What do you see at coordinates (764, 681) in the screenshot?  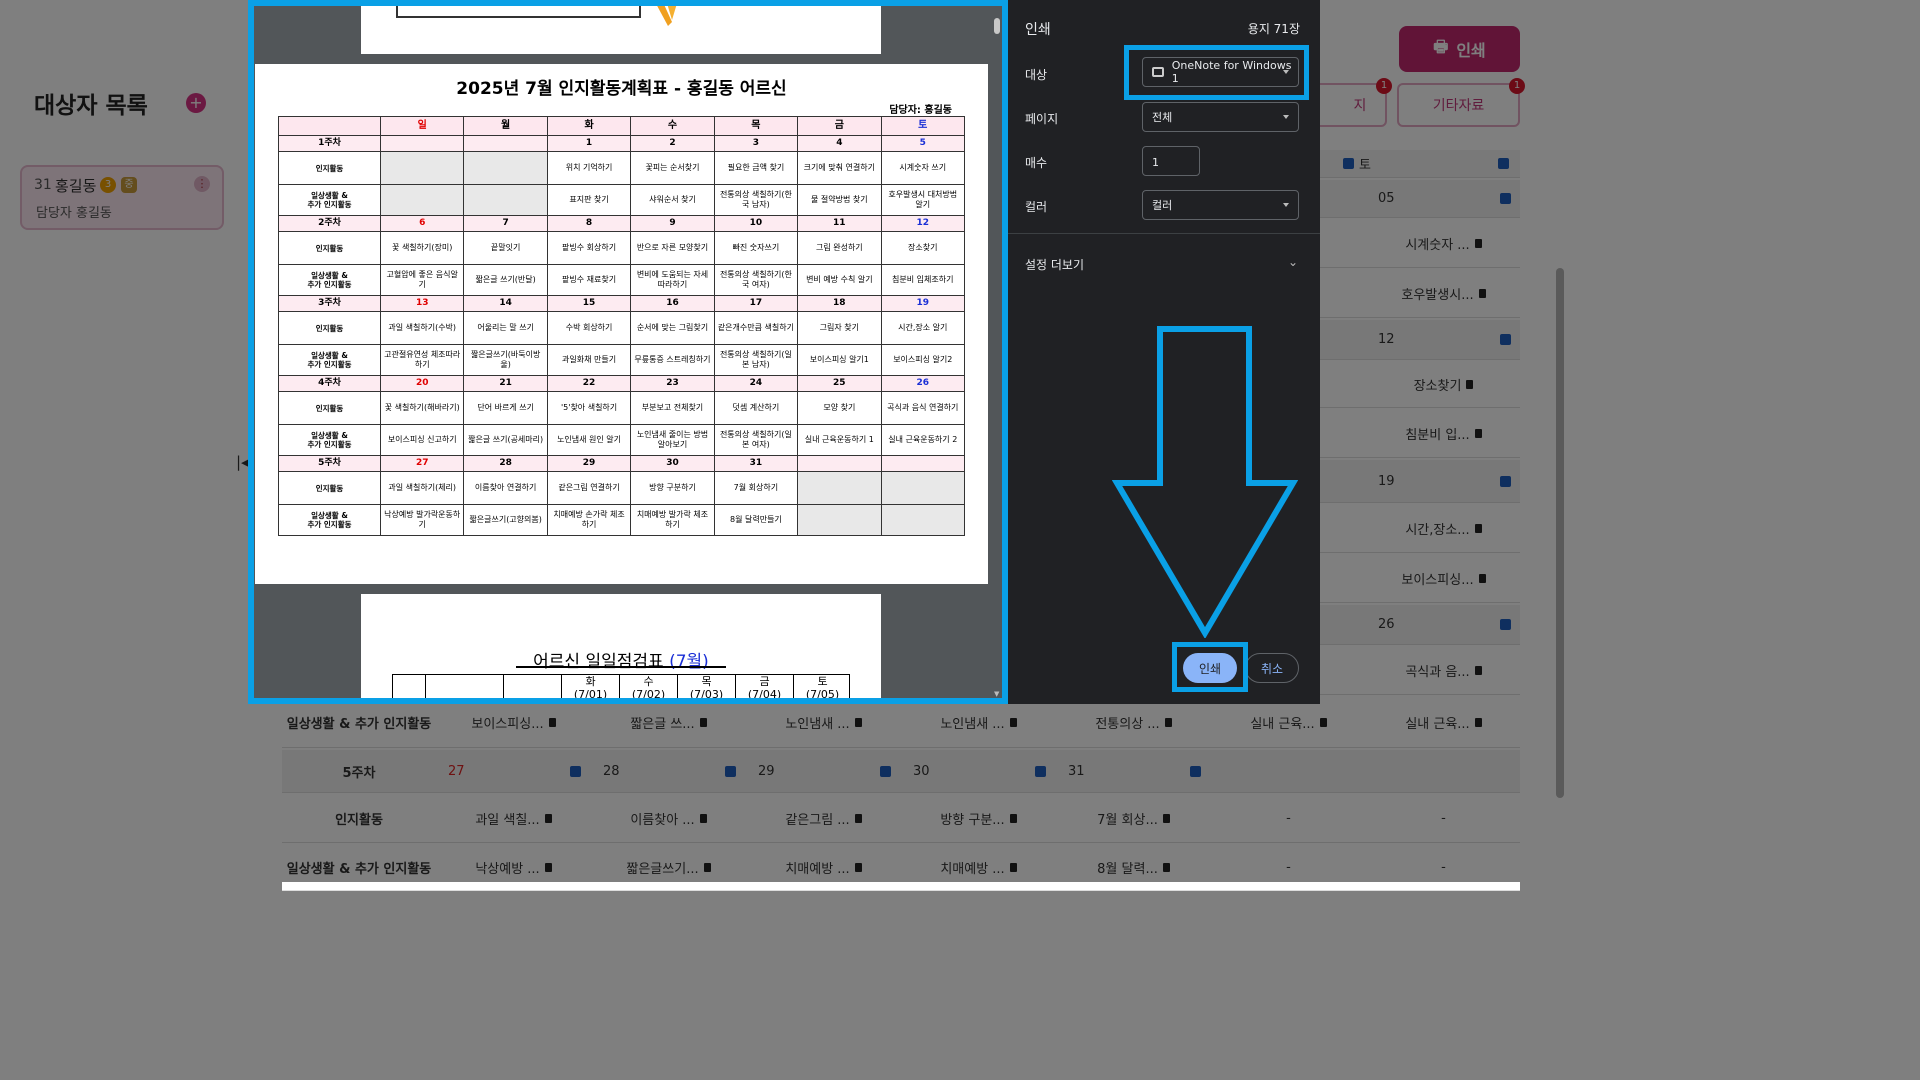 I see `day: 금` at bounding box center [764, 681].